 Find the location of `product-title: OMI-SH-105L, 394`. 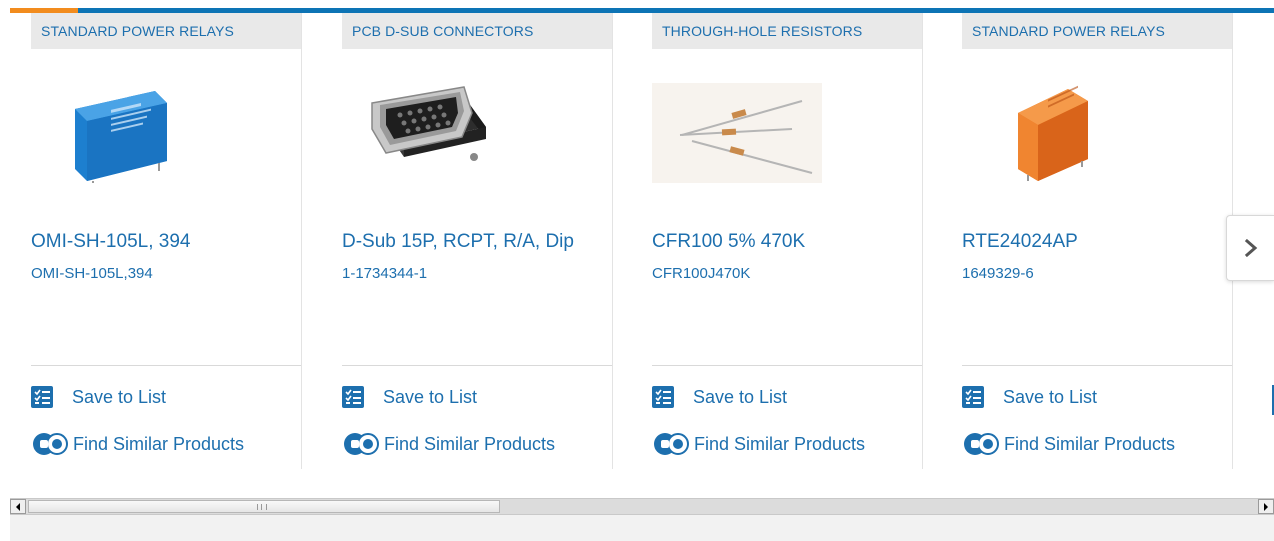

product-title: OMI-SH-105L, 394 is located at coordinates (110, 242).